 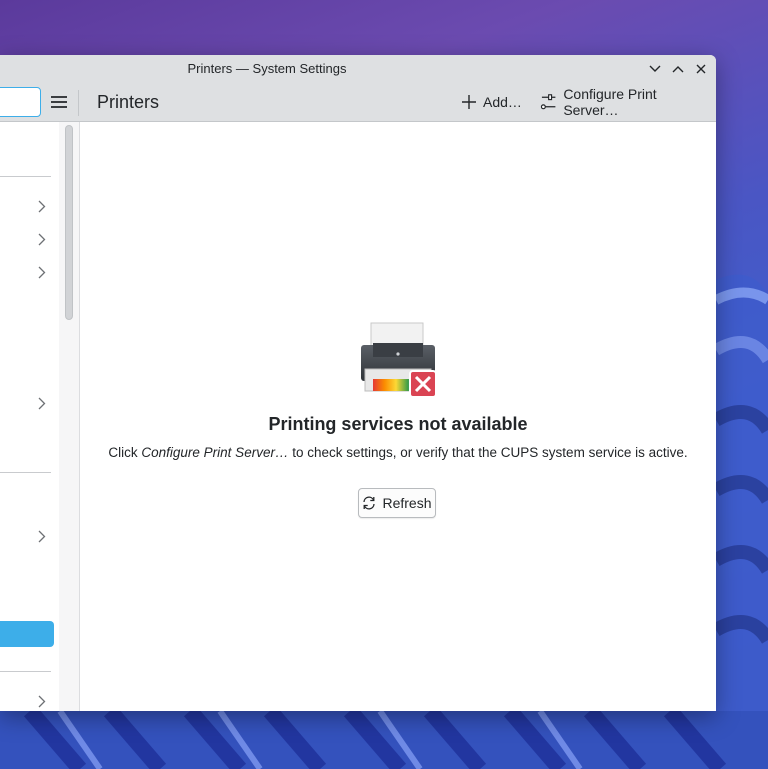 What do you see at coordinates (27, 634) in the screenshot?
I see `sidebar-item-selected` at bounding box center [27, 634].